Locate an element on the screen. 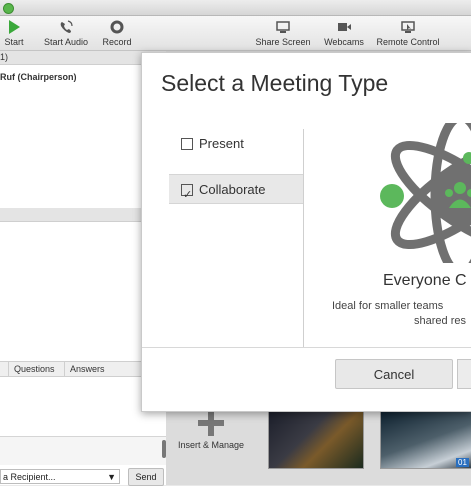 This screenshot has width=471, height=486. option-collaborate: Collaborate is located at coordinates (236, 192).